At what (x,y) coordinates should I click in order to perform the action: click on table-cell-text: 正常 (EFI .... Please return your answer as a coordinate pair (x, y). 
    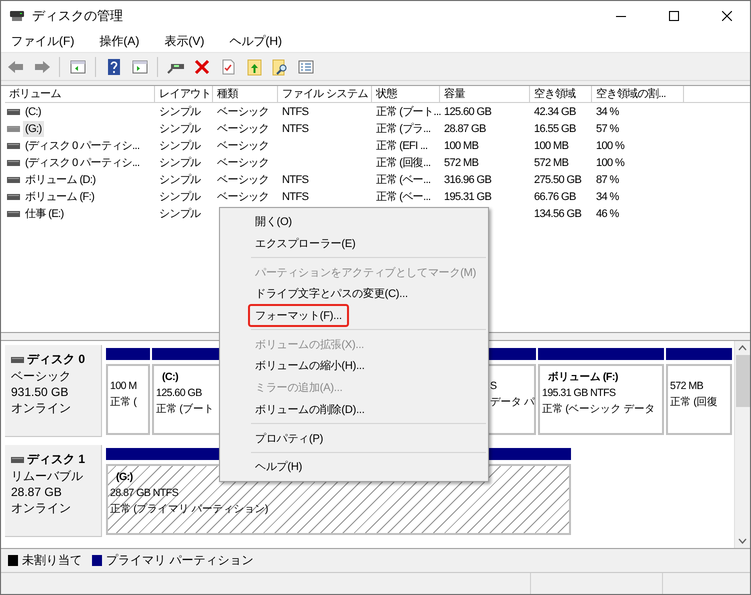
    Looking at the image, I should click on (401, 146).